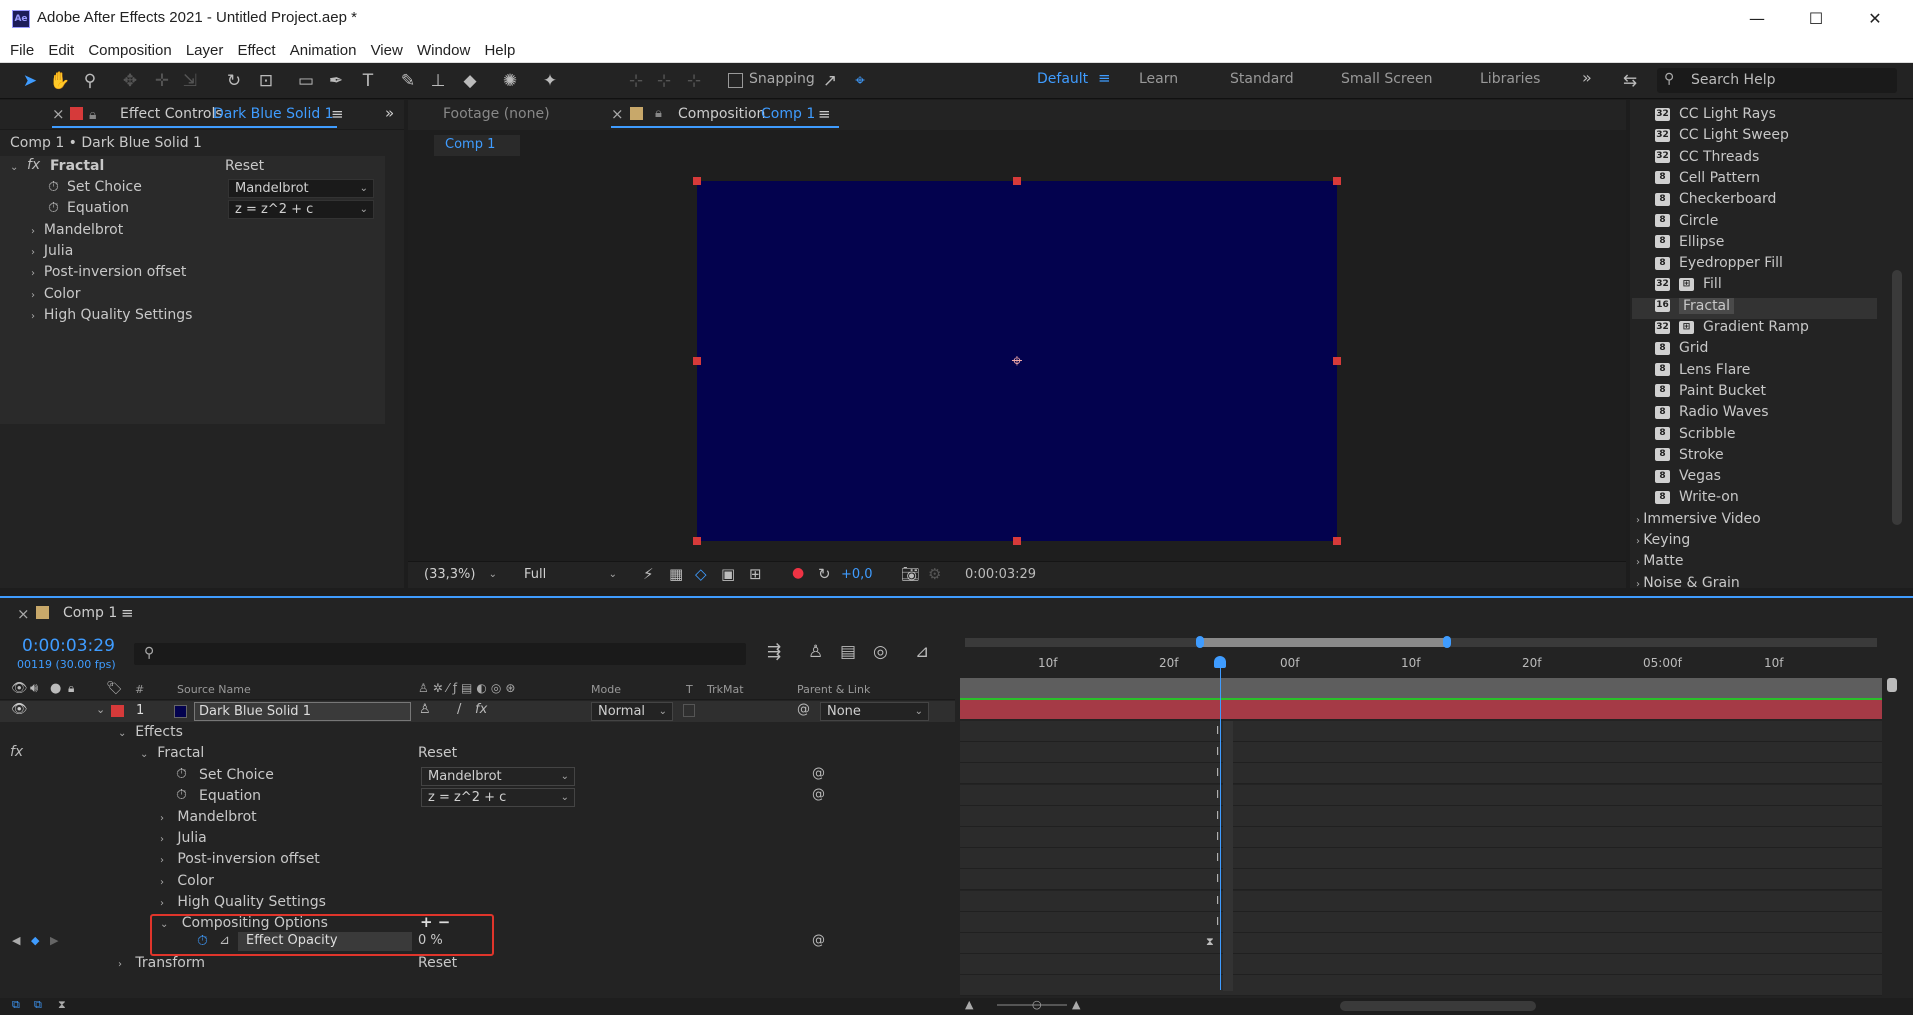 This screenshot has height=1015, width=1913. Describe the element at coordinates (1062, 79) in the screenshot. I see `workspace-default: Default` at that location.